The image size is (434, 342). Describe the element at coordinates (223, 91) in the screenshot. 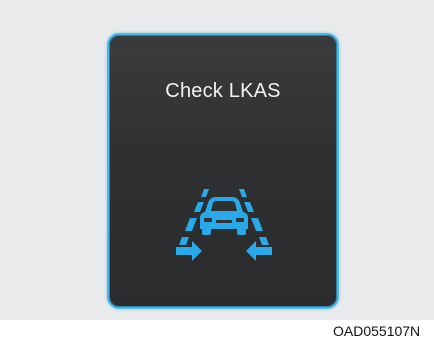

I see `warning-message: Check LKAS` at that location.